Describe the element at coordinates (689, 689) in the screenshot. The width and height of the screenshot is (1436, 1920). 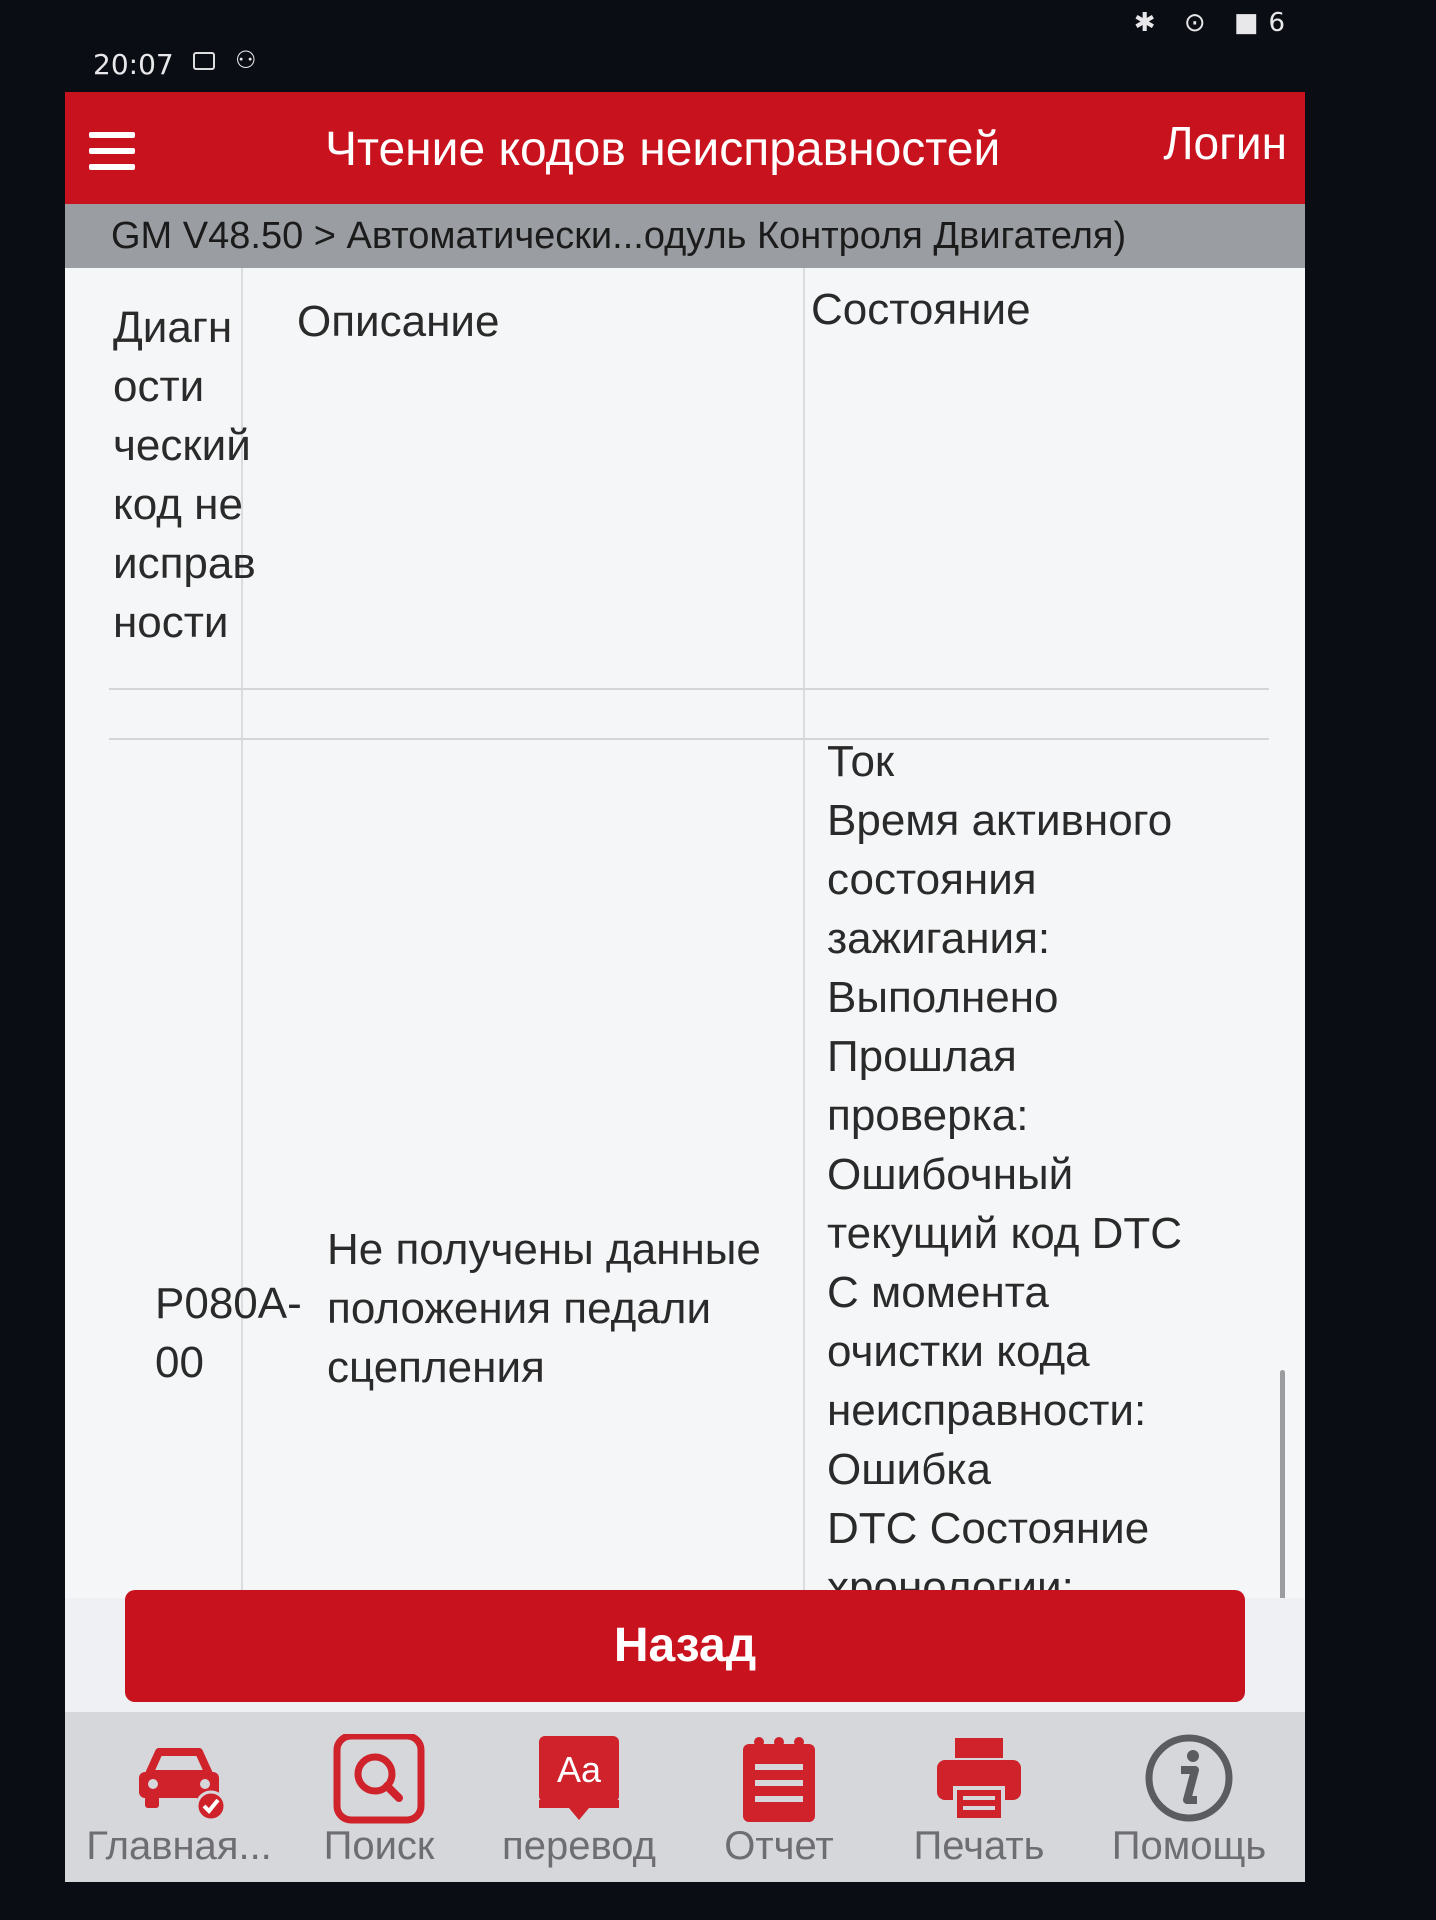
I see `header-row-divider` at that location.